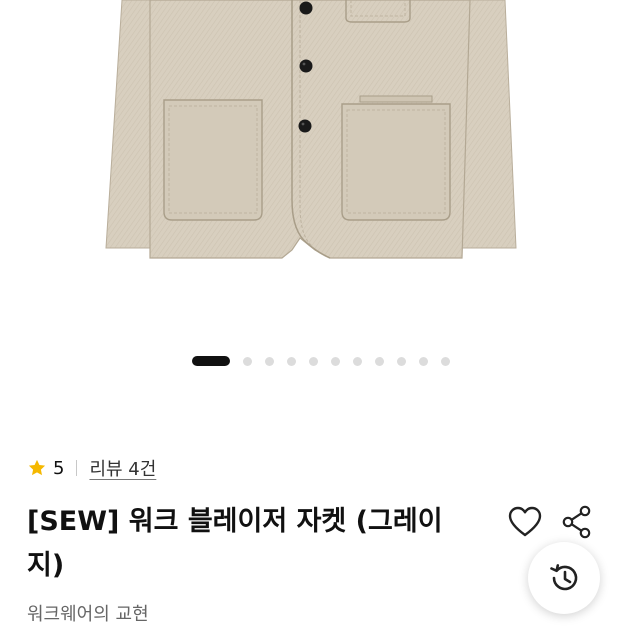 Image resolution: width=620 pixels, height=626 pixels. I want to click on rating-score: 5, so click(59, 468).